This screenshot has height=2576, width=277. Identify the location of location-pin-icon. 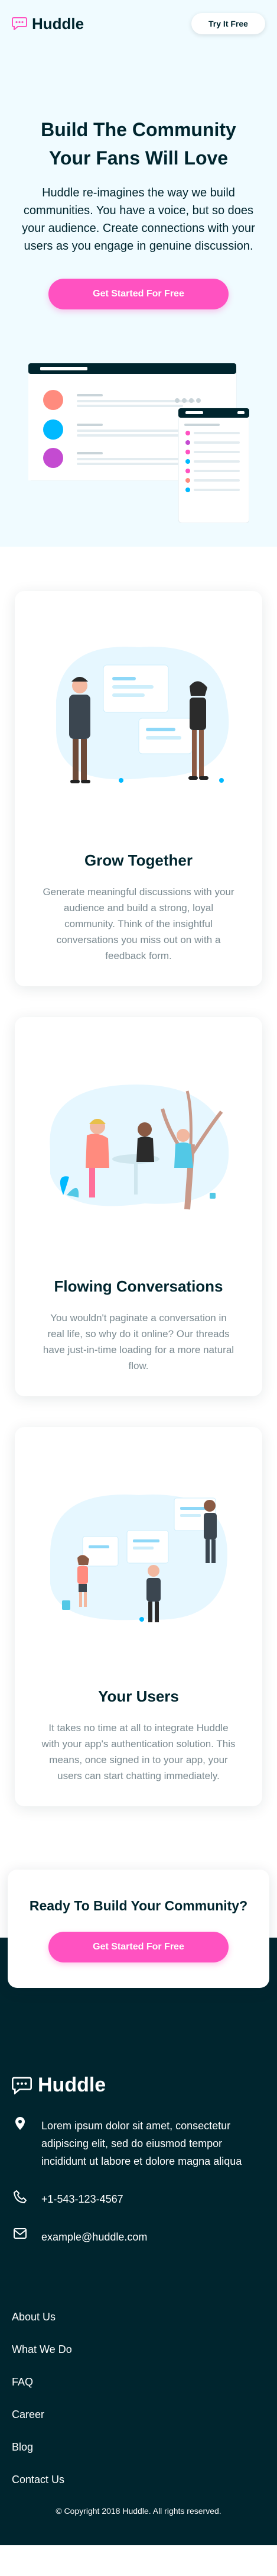
(20, 2123).